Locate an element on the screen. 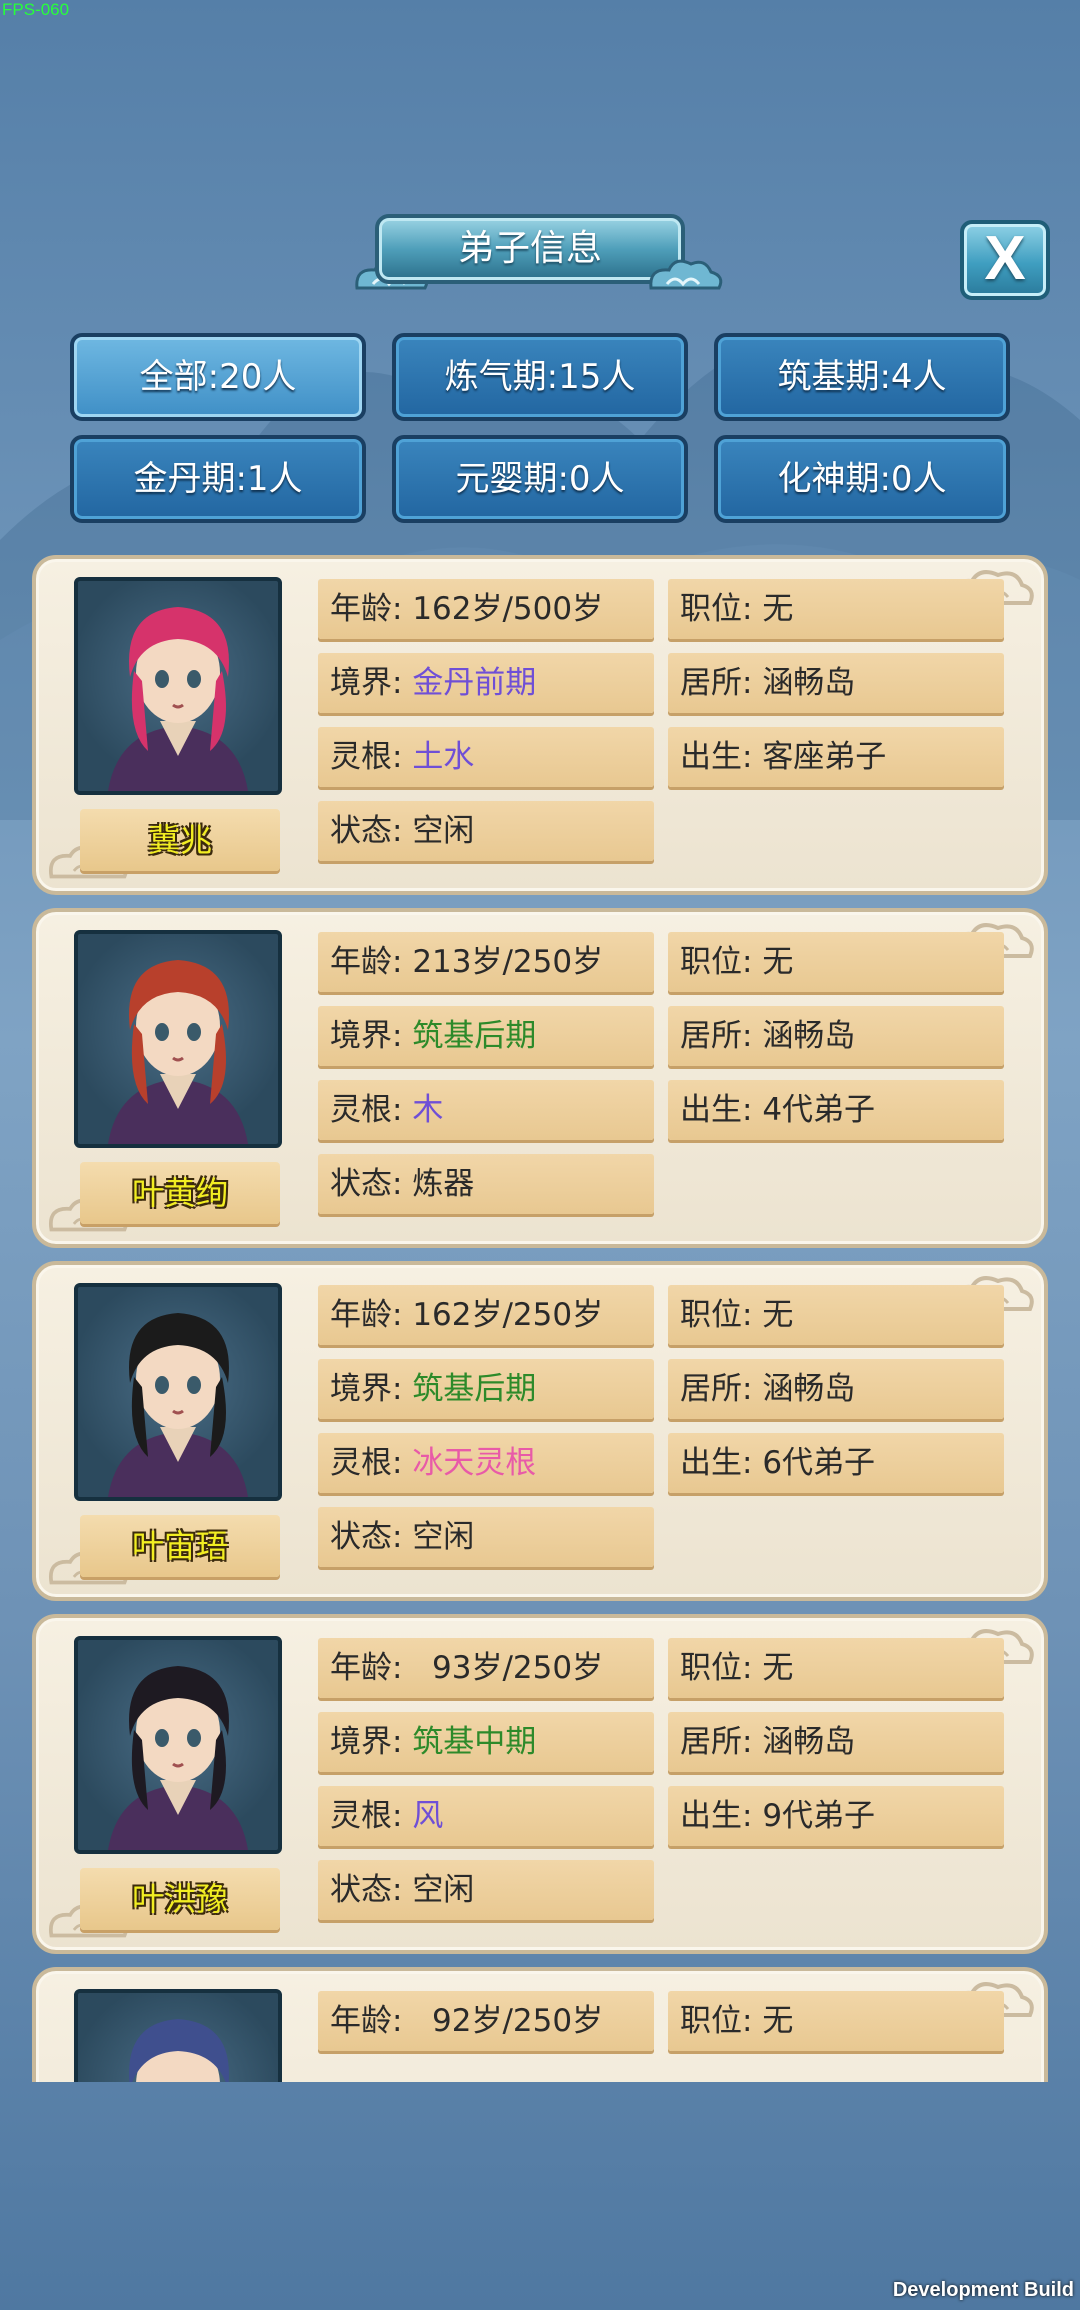 The image size is (1080, 2310). realm-field: 境界: 金丹前期 is located at coordinates (486, 683).